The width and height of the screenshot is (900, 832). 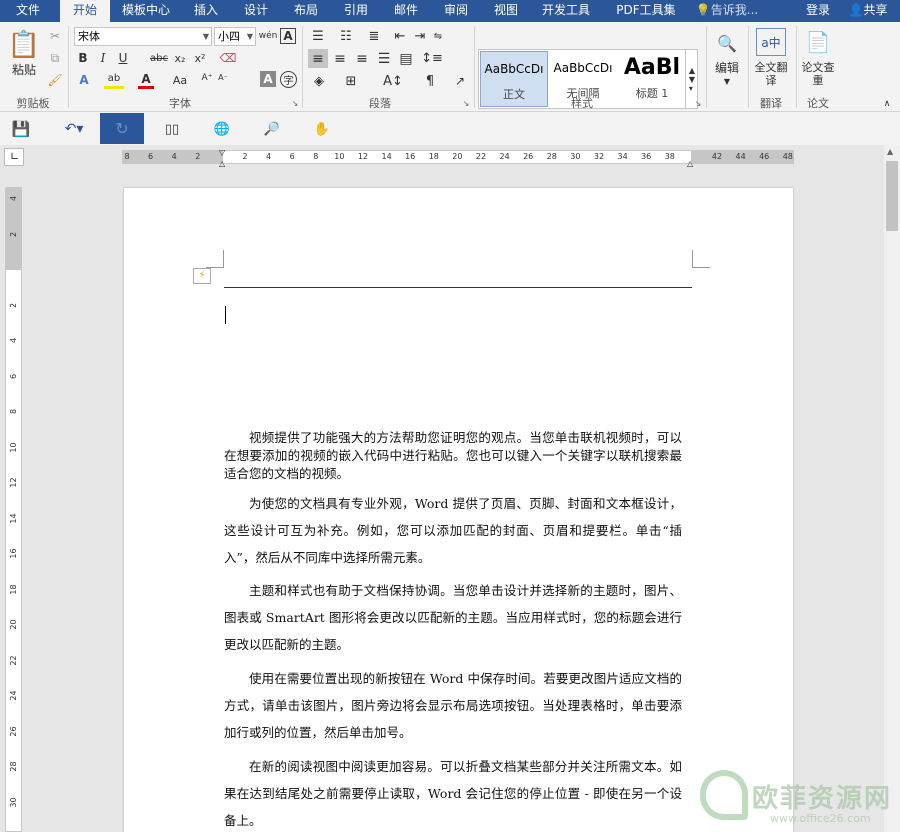 I want to click on share-button: 👤共享, so click(x=868, y=11).